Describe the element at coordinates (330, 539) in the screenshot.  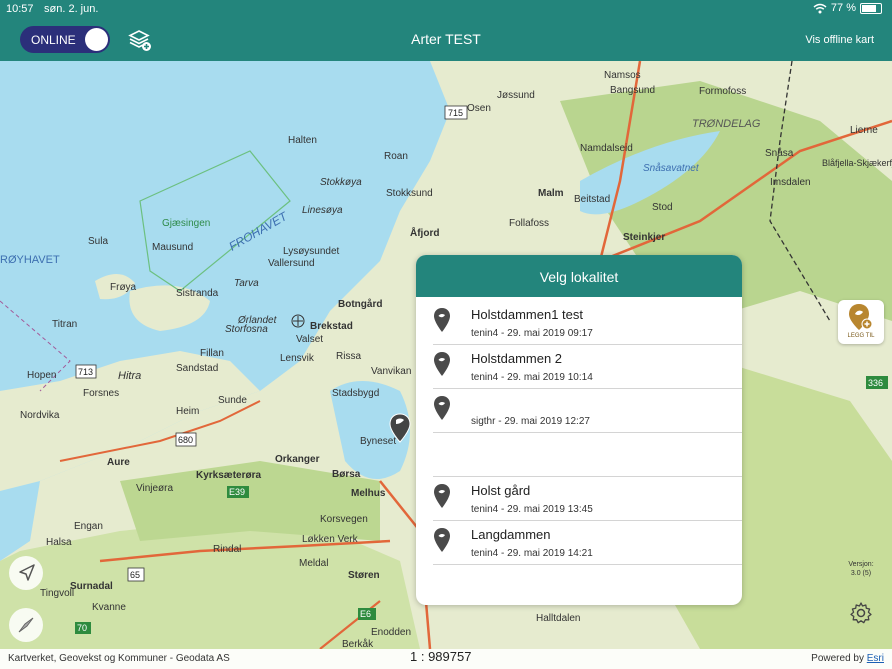
I see `map-label: Løkken Verk` at that location.